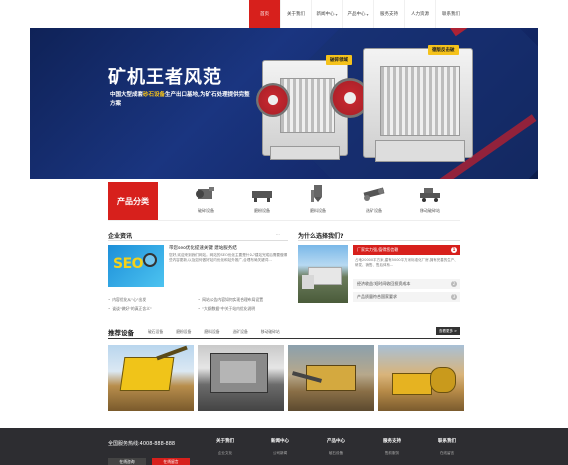  Describe the element at coordinates (238, 372) in the screenshot. I see `machine-cab` at that location.